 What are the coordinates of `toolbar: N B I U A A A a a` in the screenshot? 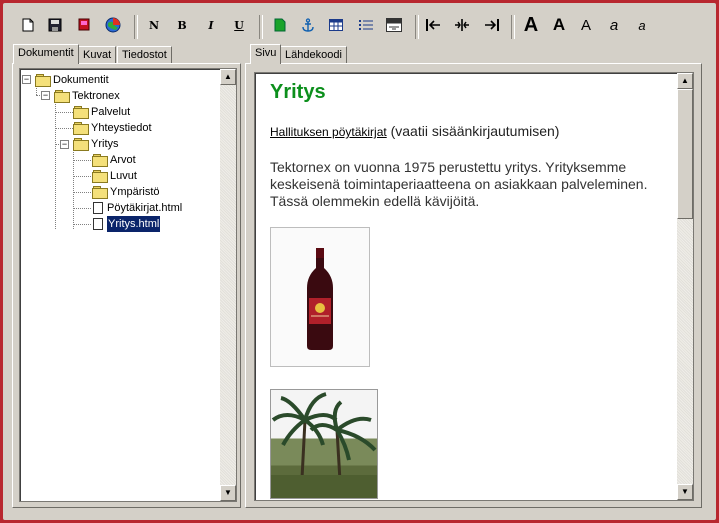 It's located at (359, 22).